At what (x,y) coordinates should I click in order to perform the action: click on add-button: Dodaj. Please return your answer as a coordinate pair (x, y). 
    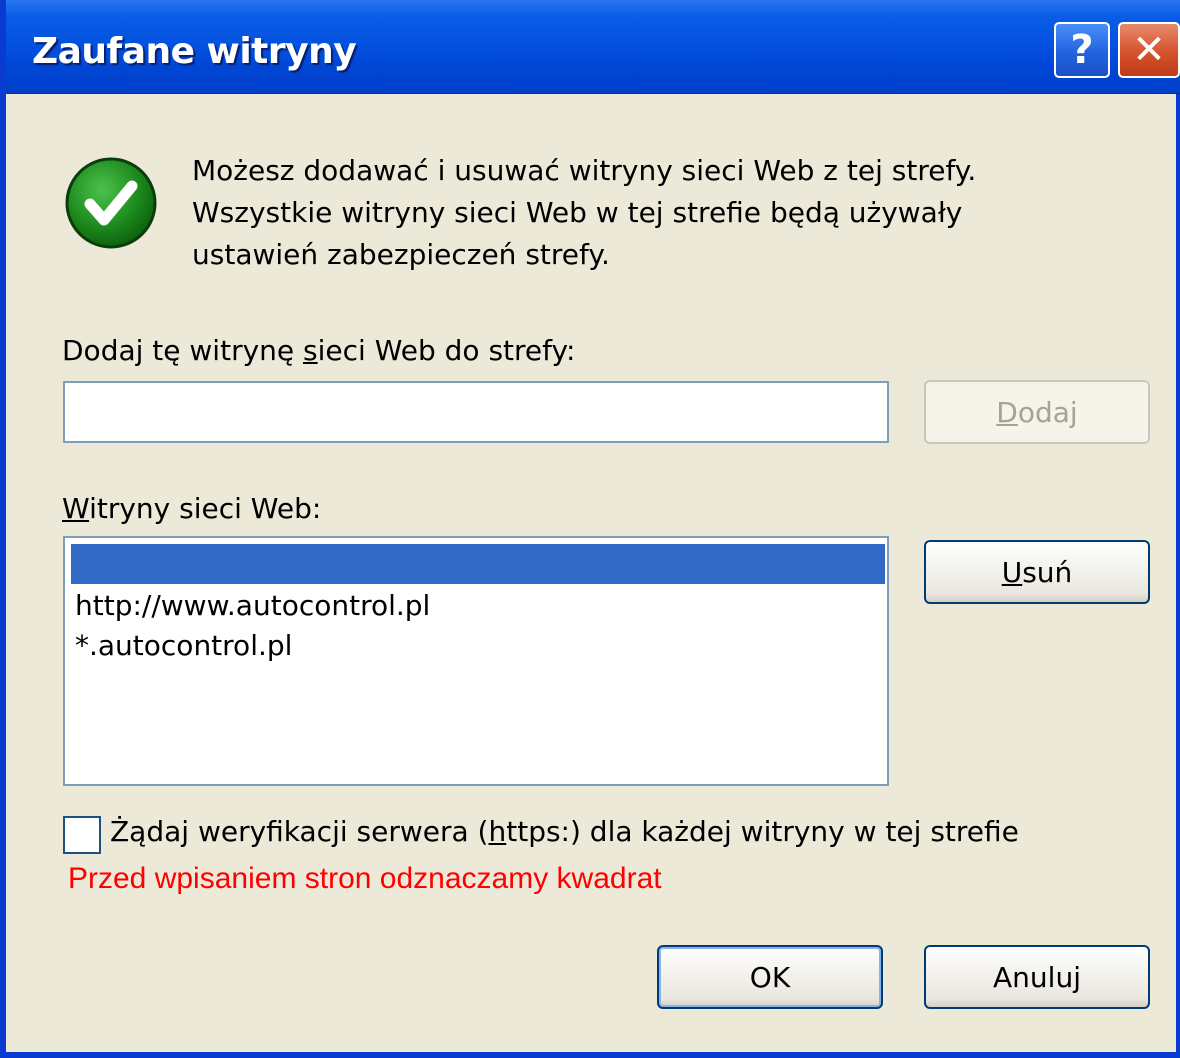
    Looking at the image, I should click on (1037, 412).